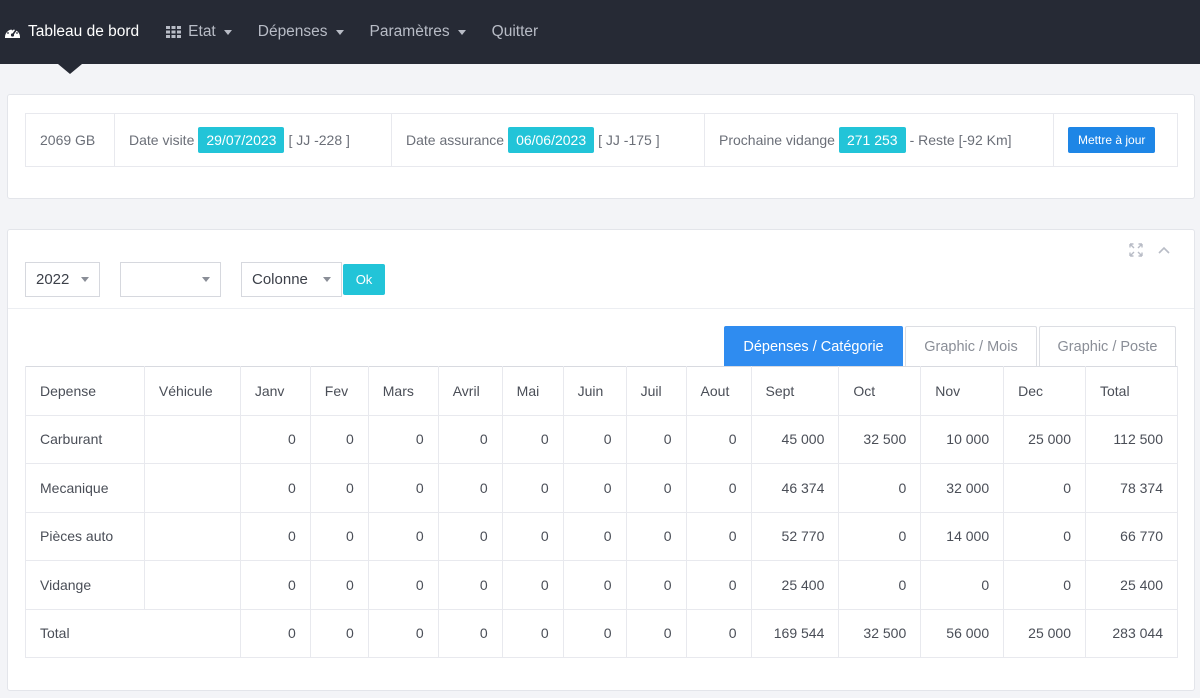  What do you see at coordinates (455, 140) in the screenshot?
I see `insurance-date-label: Date assurance` at bounding box center [455, 140].